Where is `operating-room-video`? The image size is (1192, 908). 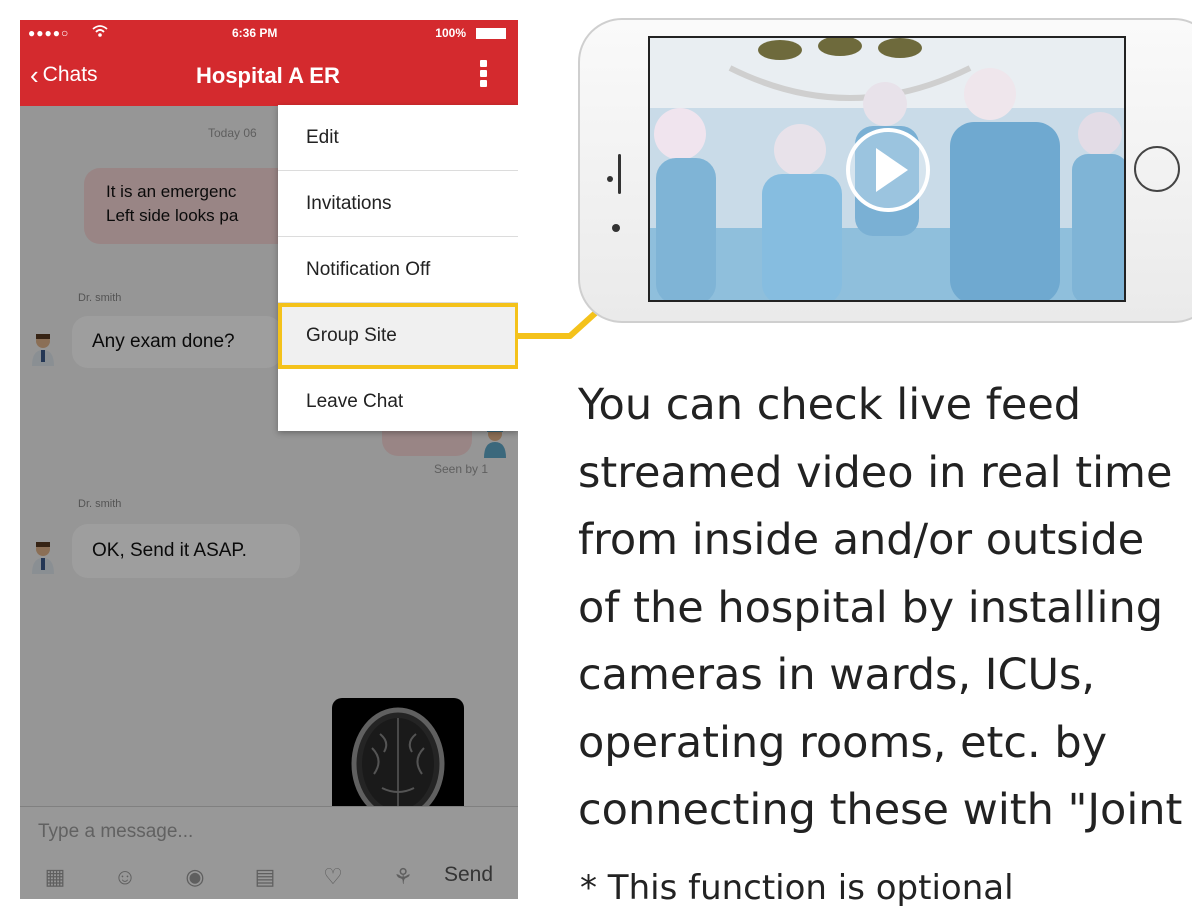
operating-room-video is located at coordinates (887, 169).